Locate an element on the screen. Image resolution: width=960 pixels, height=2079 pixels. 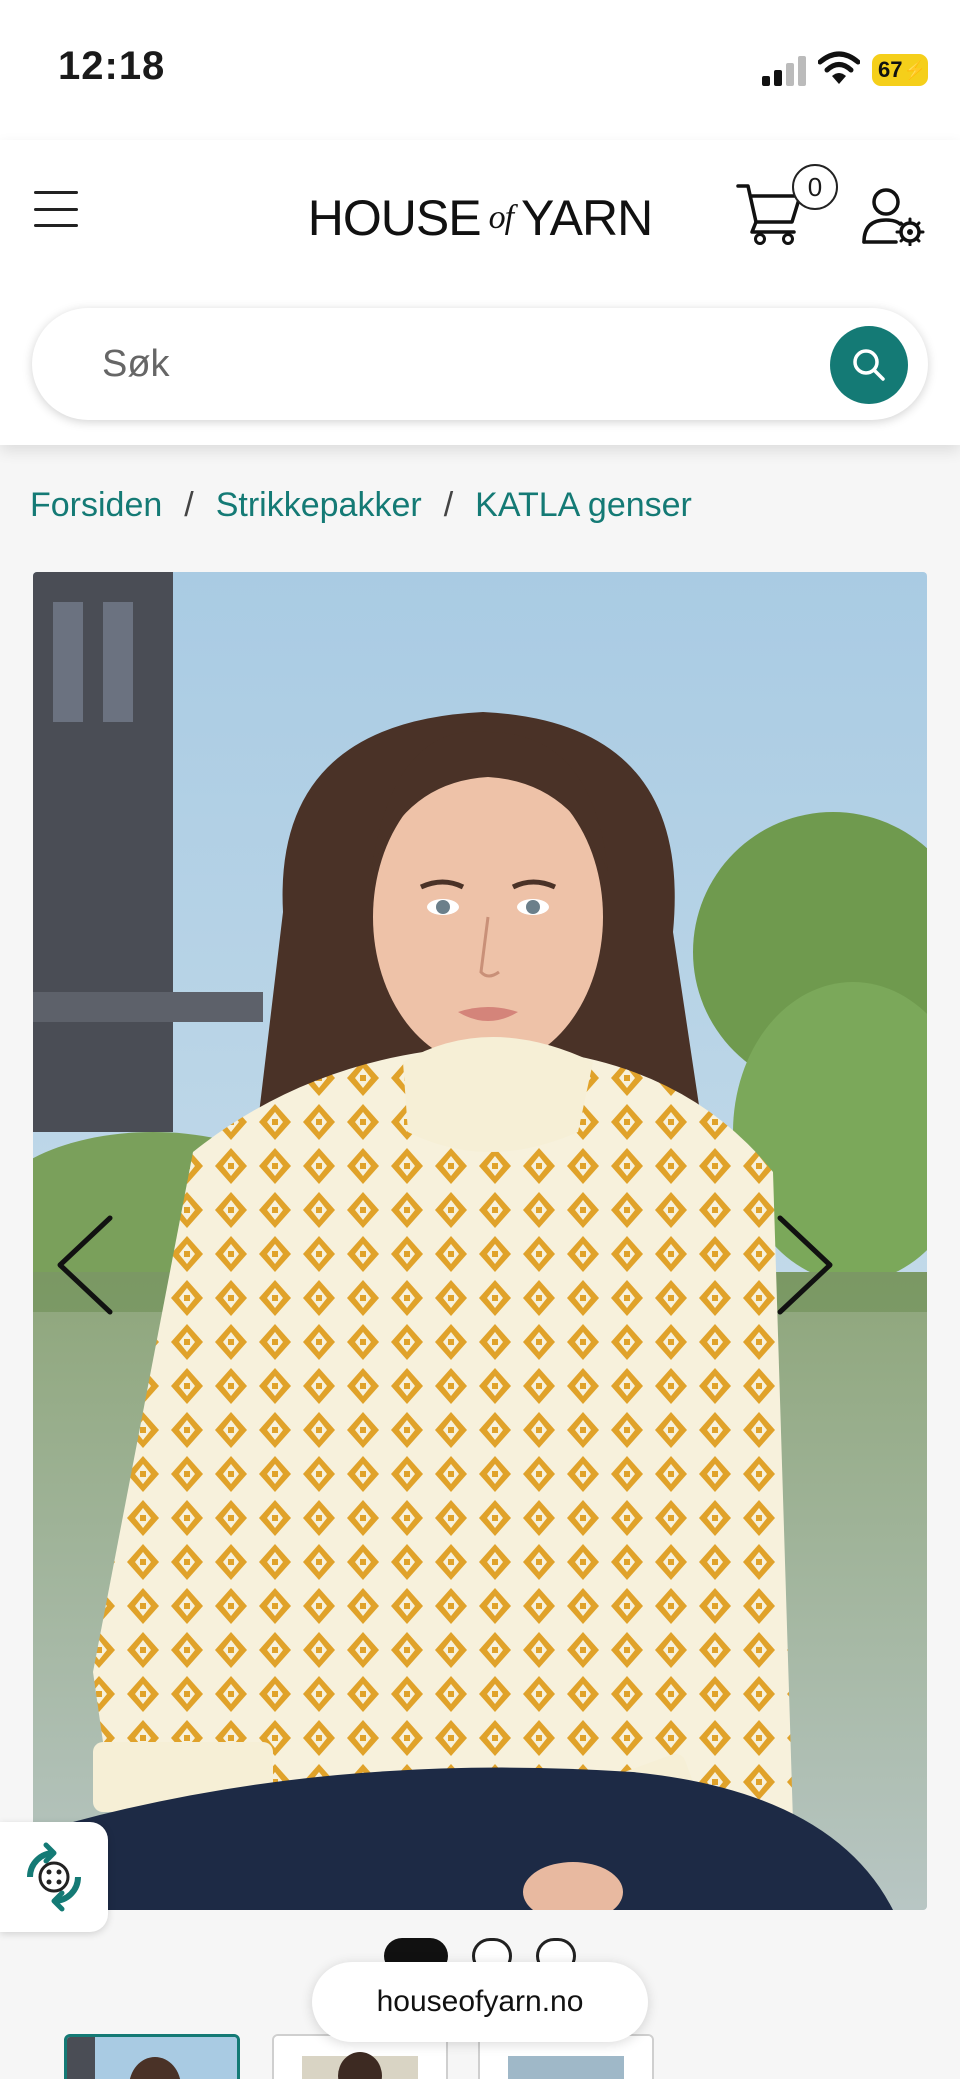
logo-text-yarn: YARN is located at coordinates (587, 218).